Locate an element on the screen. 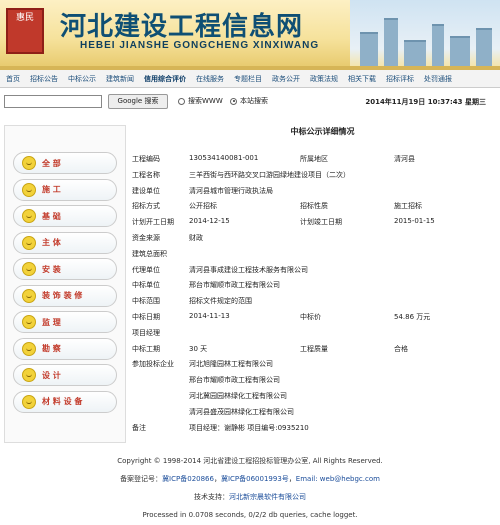 Image resolution: width=500 pixels, height=525 pixels. nav-item: 相关下载 is located at coordinates (362, 79).